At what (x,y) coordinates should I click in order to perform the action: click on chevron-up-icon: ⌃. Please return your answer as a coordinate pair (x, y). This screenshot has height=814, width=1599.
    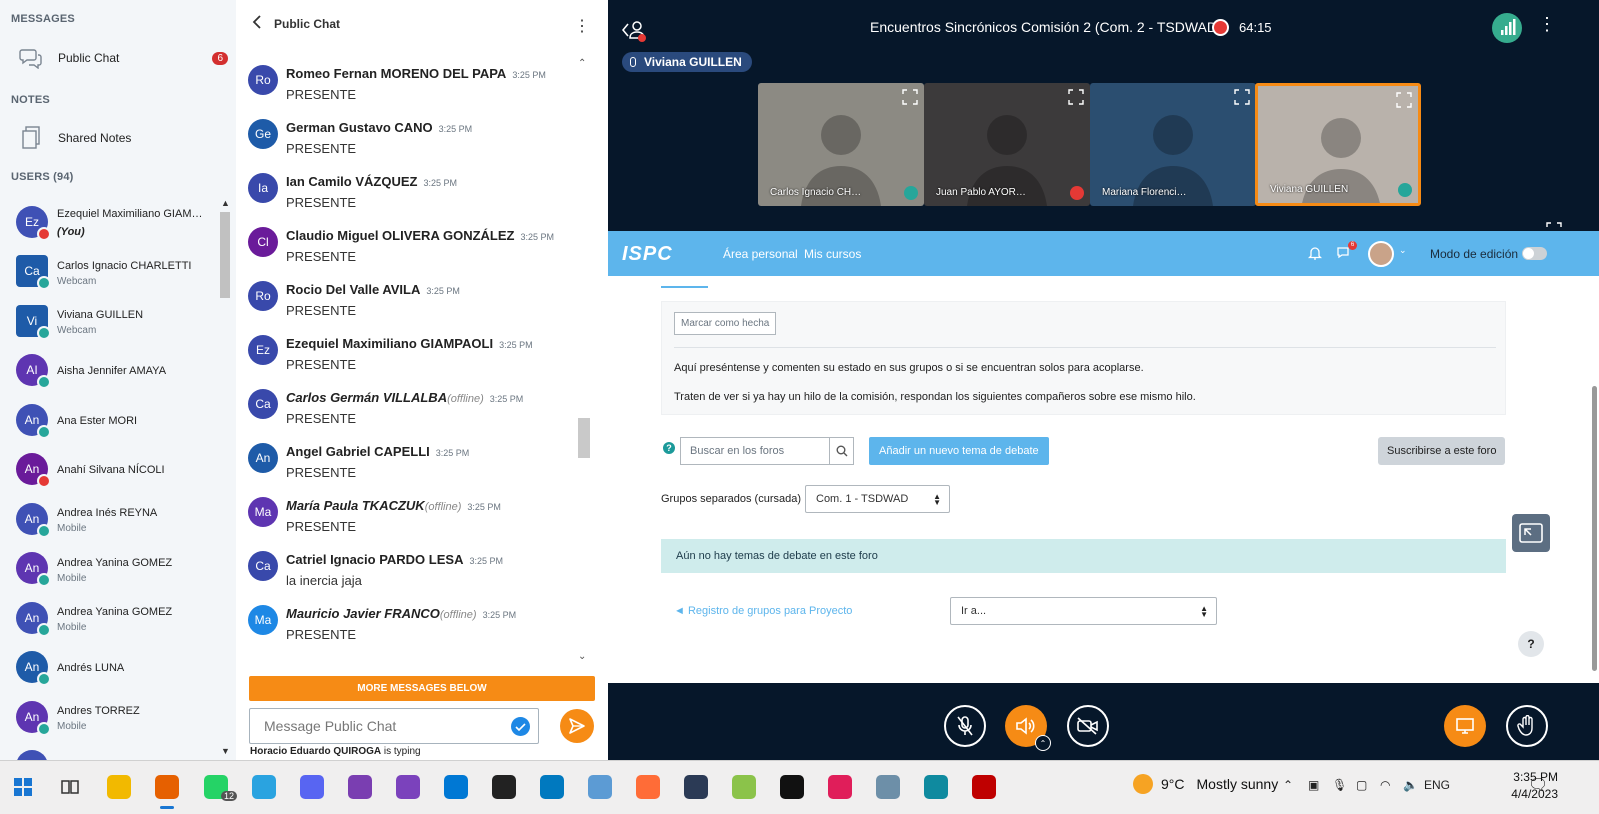
    Looking at the image, I should click on (1043, 743).